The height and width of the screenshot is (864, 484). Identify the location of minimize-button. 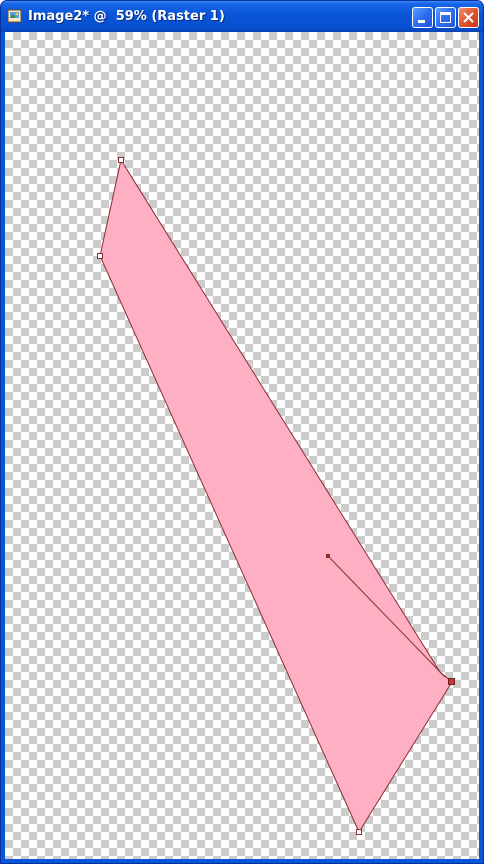
(422, 17).